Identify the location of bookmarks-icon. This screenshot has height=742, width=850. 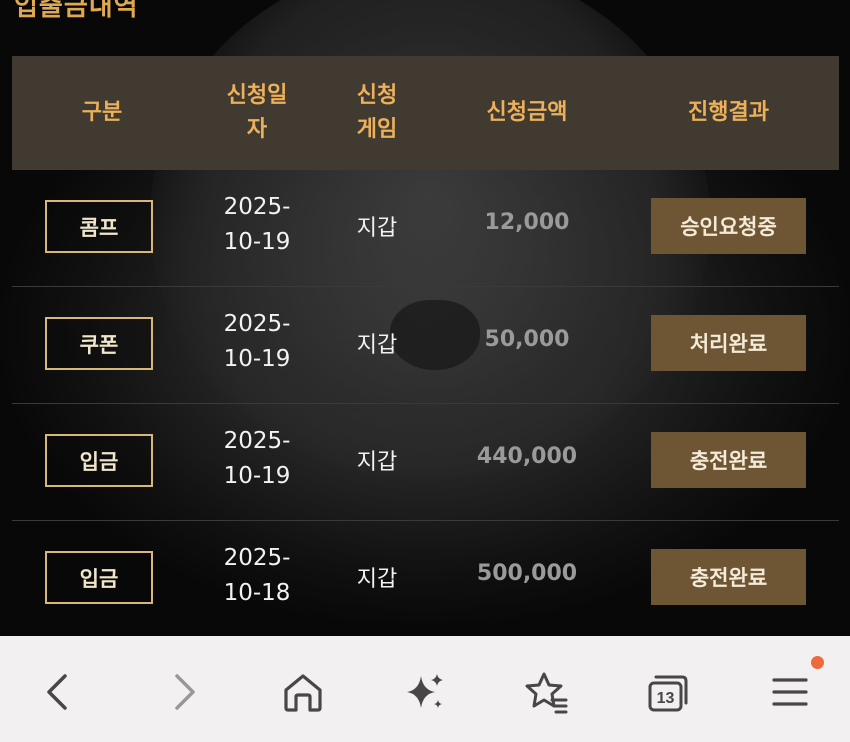
(546, 693).